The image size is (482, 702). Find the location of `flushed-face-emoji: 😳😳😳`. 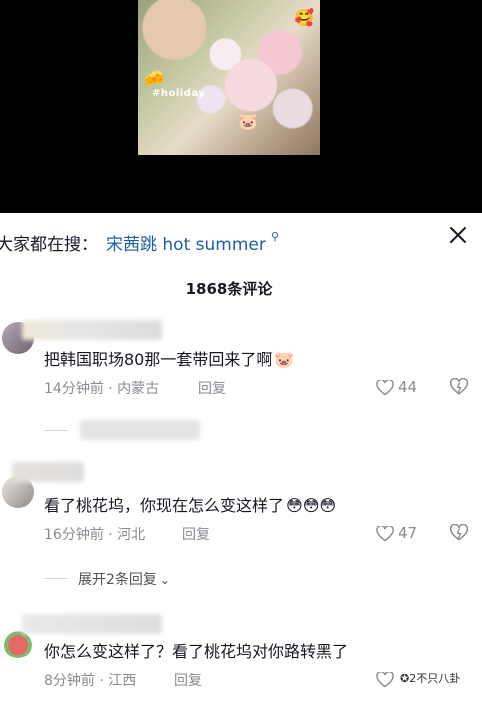

flushed-face-emoji: 😳😳😳 is located at coordinates (311, 505).